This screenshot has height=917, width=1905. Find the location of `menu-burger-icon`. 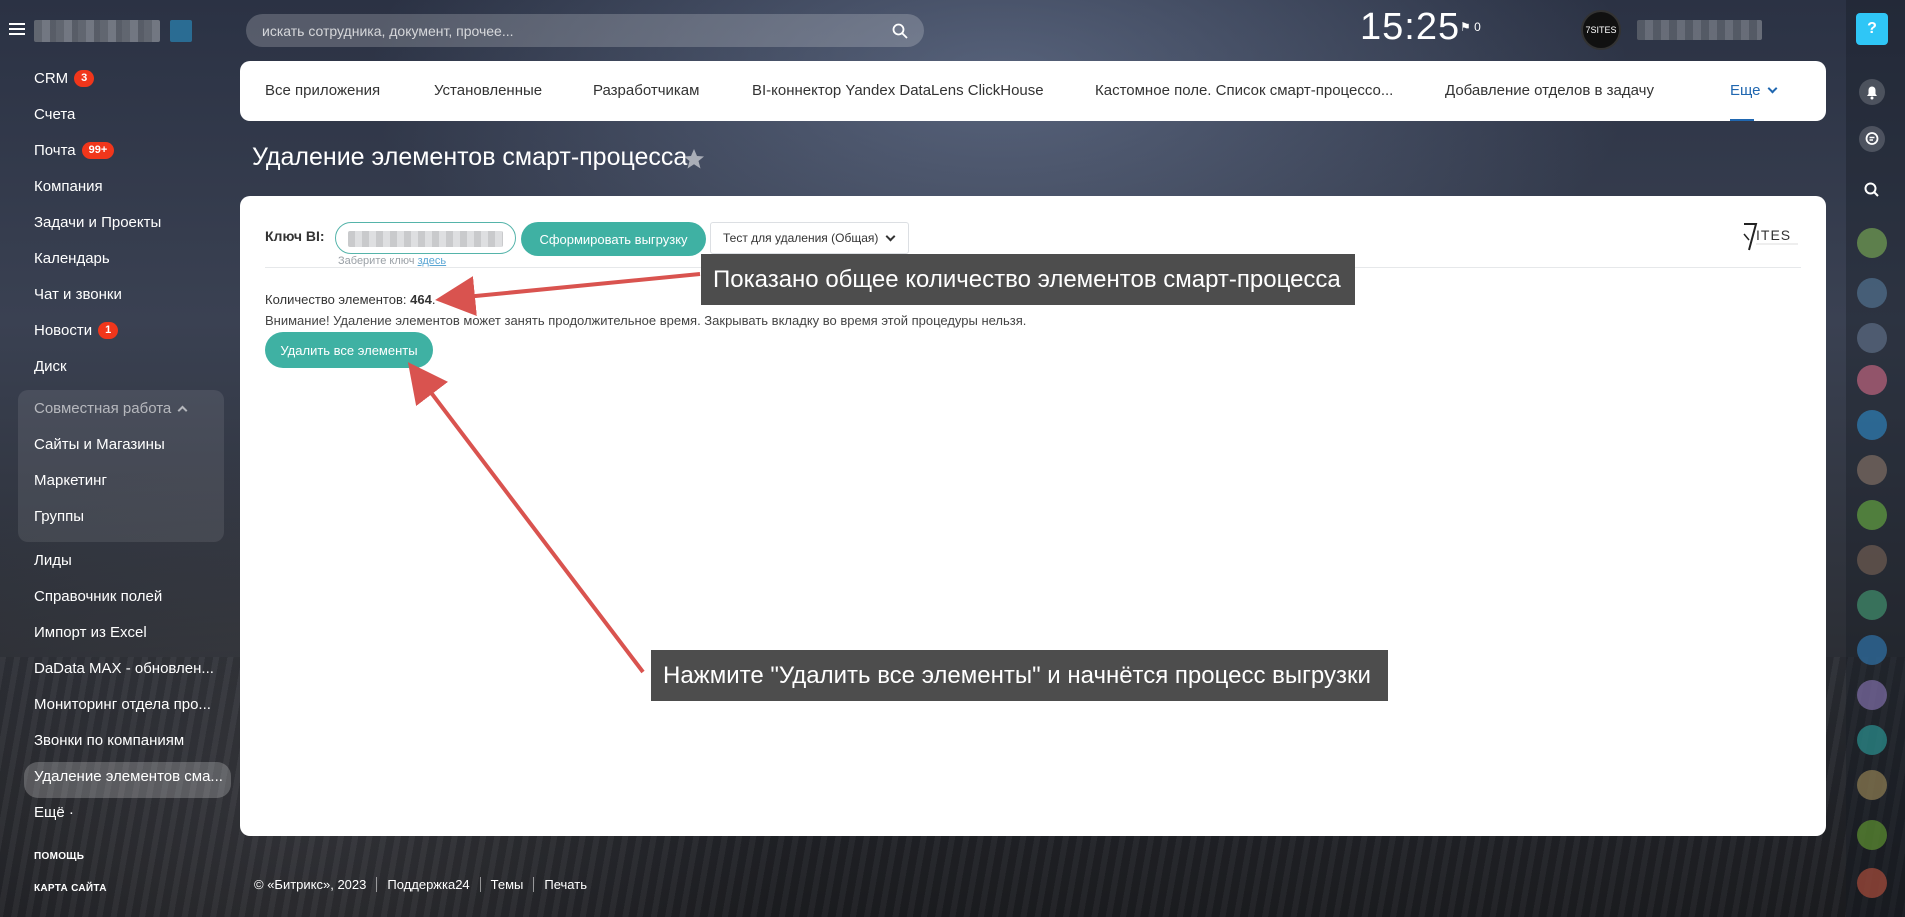

menu-burger-icon is located at coordinates (17, 29).